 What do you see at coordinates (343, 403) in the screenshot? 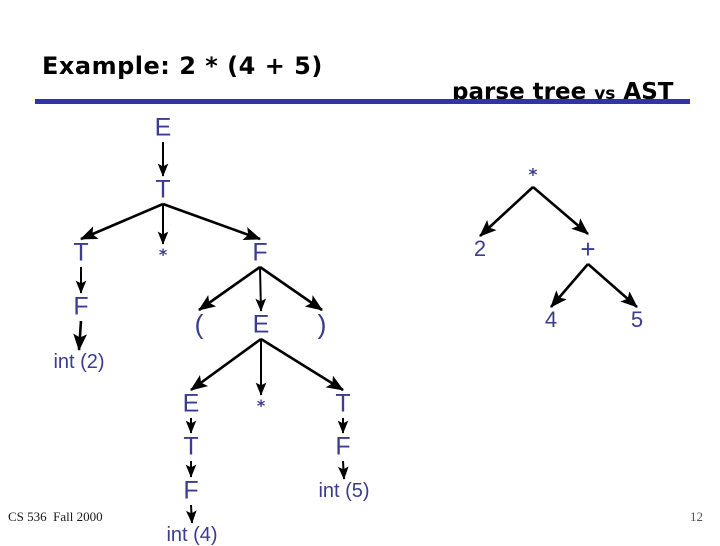
I see `parse-node-p_T3: T` at bounding box center [343, 403].